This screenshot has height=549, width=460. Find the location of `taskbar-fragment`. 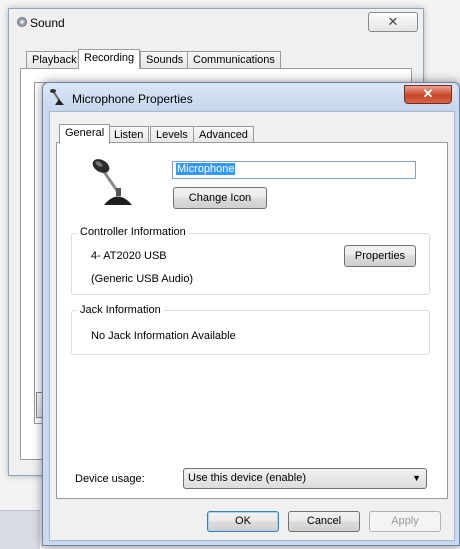

taskbar-fragment is located at coordinates (20, 529).